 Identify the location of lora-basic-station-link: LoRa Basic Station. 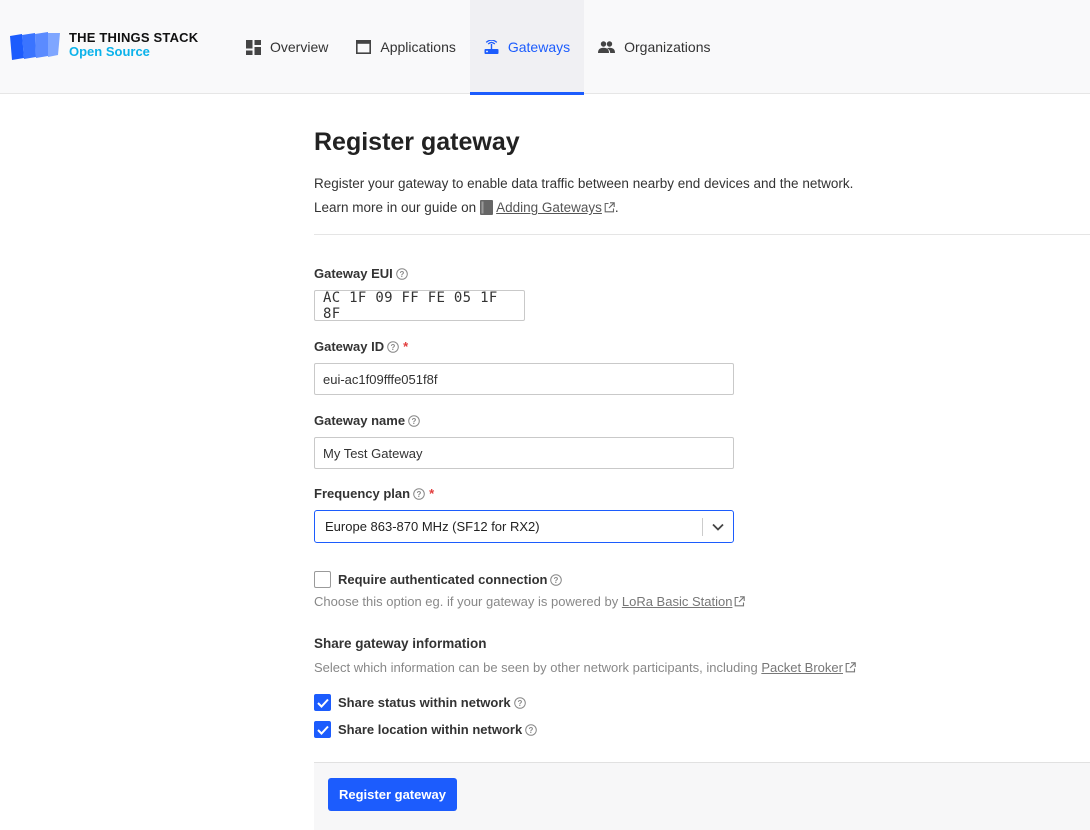
(677, 601).